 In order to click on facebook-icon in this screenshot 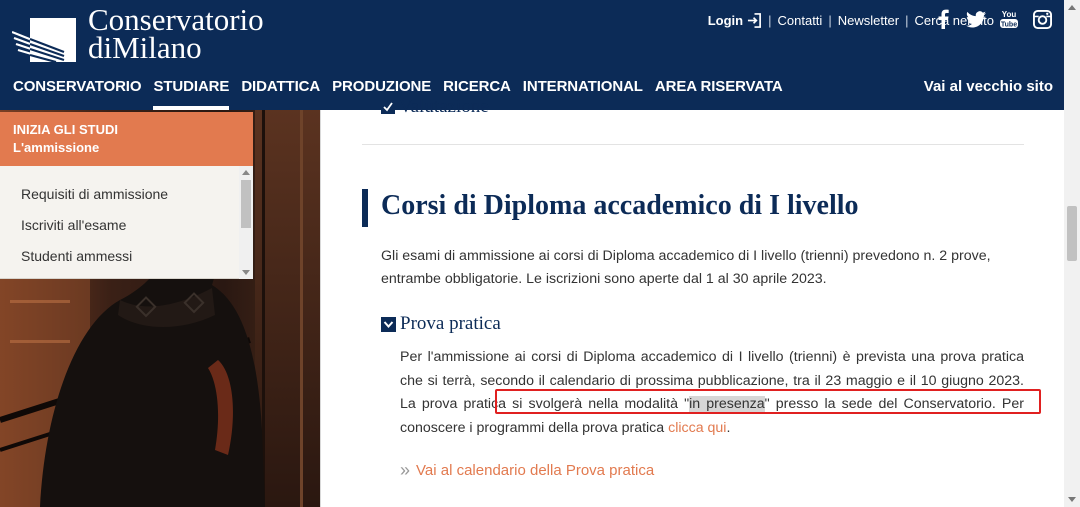, I will do `click(943, 19)`.